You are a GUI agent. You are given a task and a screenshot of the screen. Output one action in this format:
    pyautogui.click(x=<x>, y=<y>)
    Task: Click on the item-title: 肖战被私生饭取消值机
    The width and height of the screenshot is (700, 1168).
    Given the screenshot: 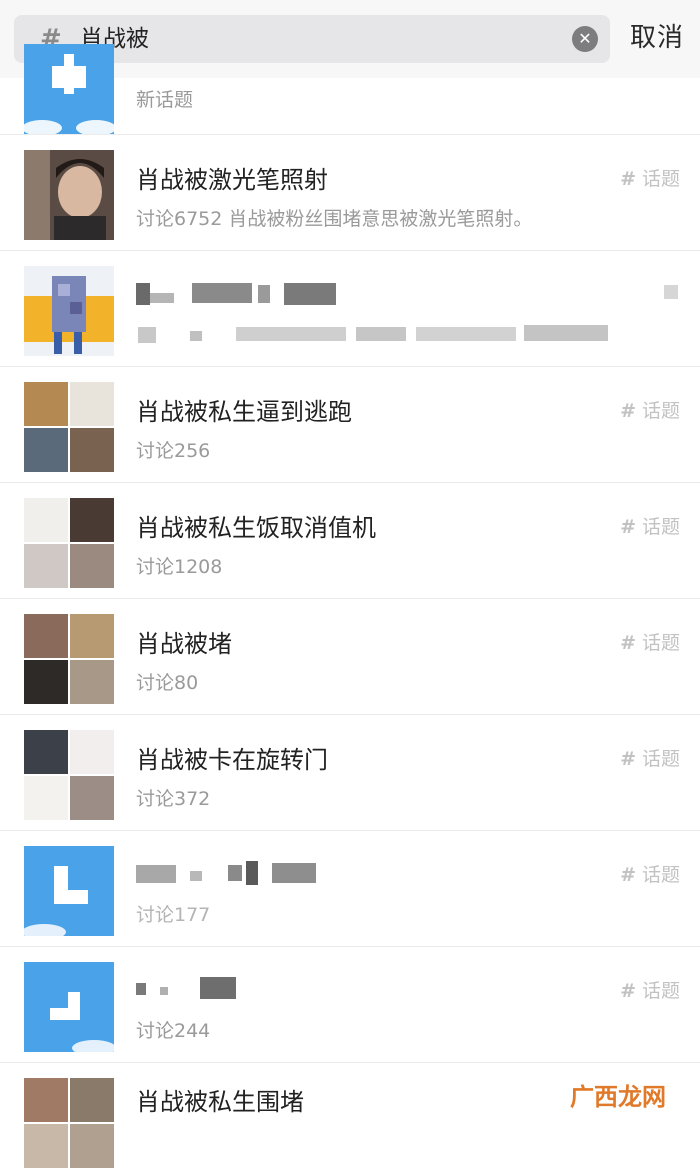 What is the action you would take?
    pyautogui.click(x=256, y=528)
    